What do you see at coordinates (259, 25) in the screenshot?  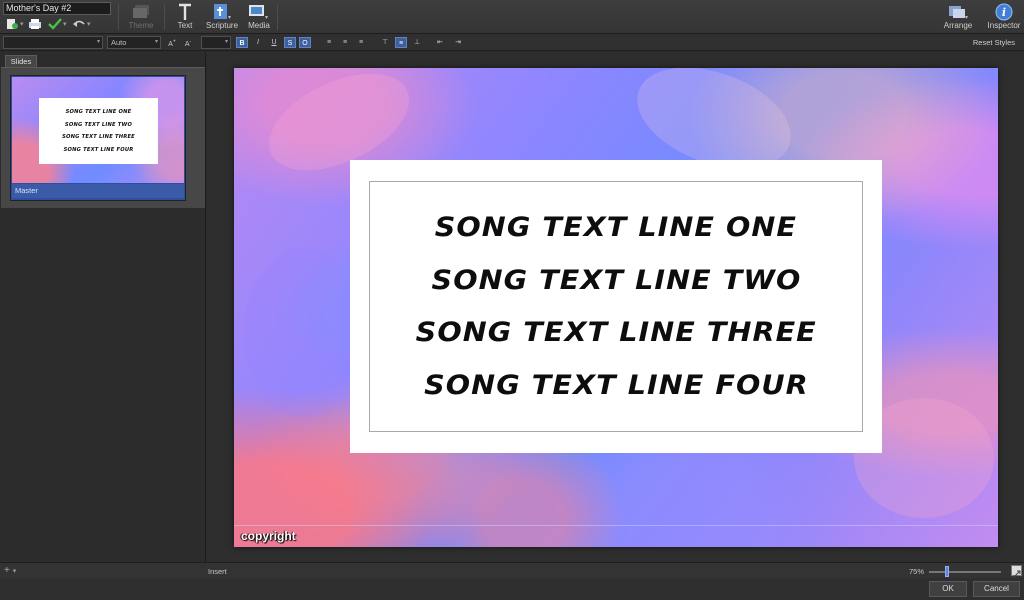 I see `media-label: Media` at bounding box center [259, 25].